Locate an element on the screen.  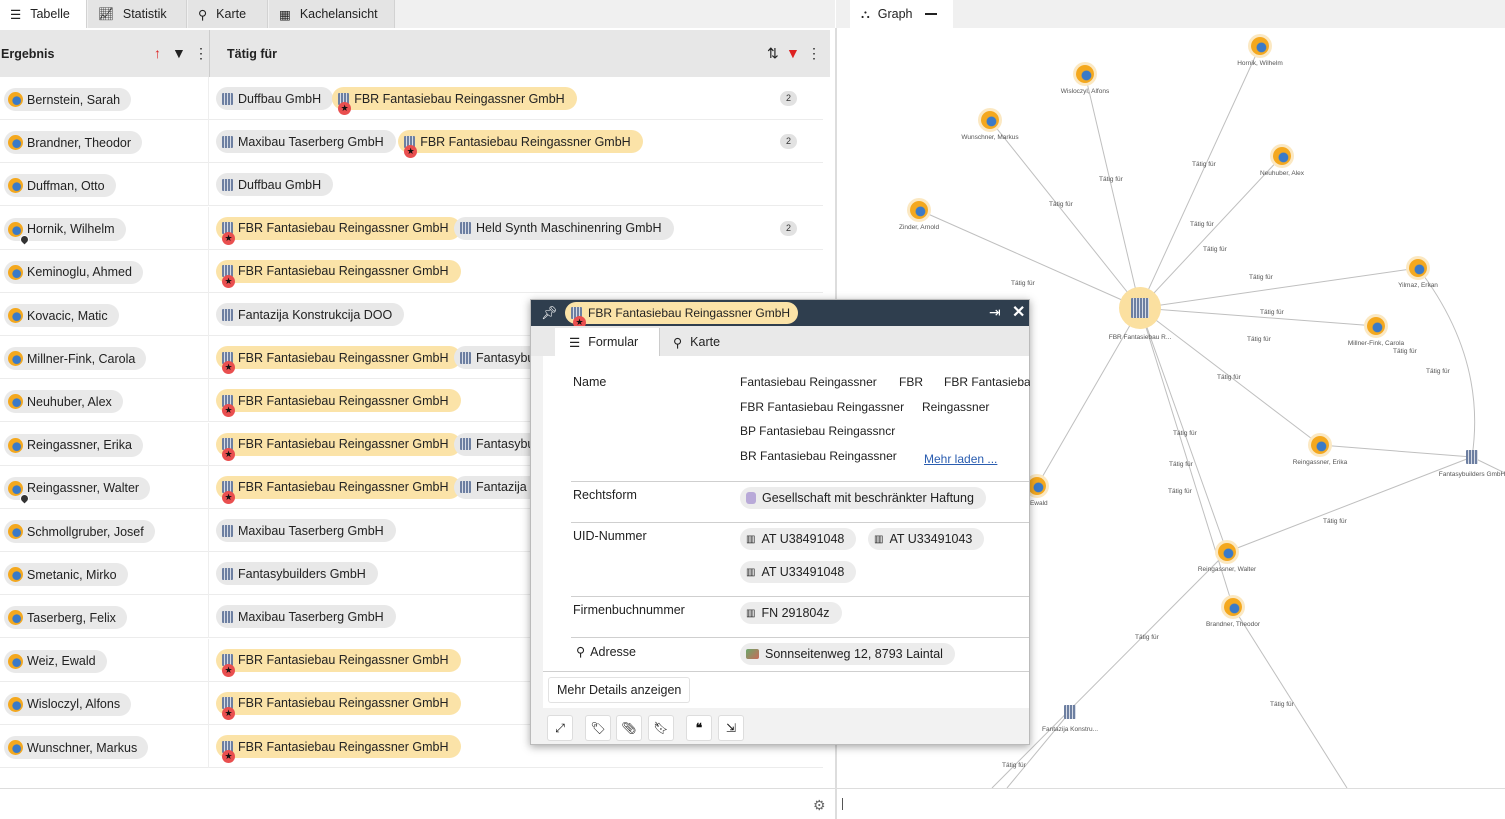
tab-map: ⚲ Karte is located at coordinates (228, 14).